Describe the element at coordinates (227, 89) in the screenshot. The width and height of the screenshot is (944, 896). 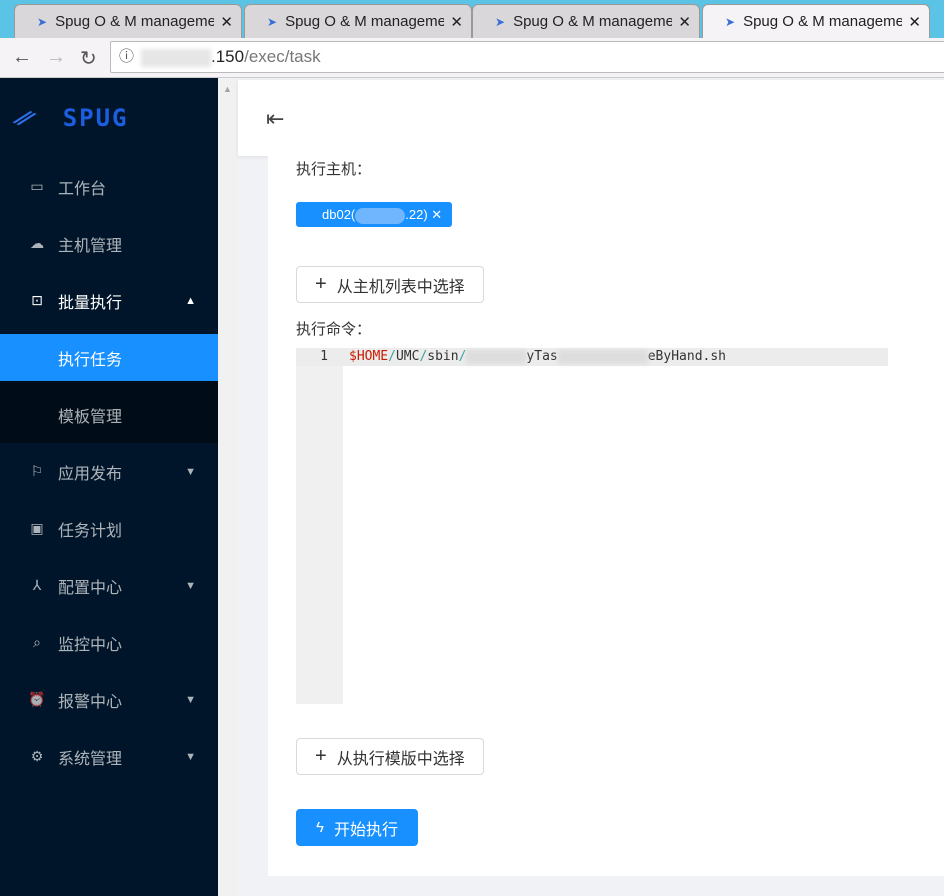
I see `scroll-up-icon: ▲` at that location.